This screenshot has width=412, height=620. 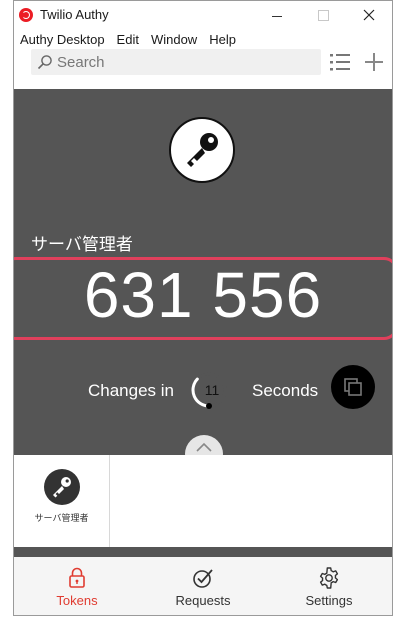 I want to click on tab-tokens: Tokens, so click(x=77, y=586).